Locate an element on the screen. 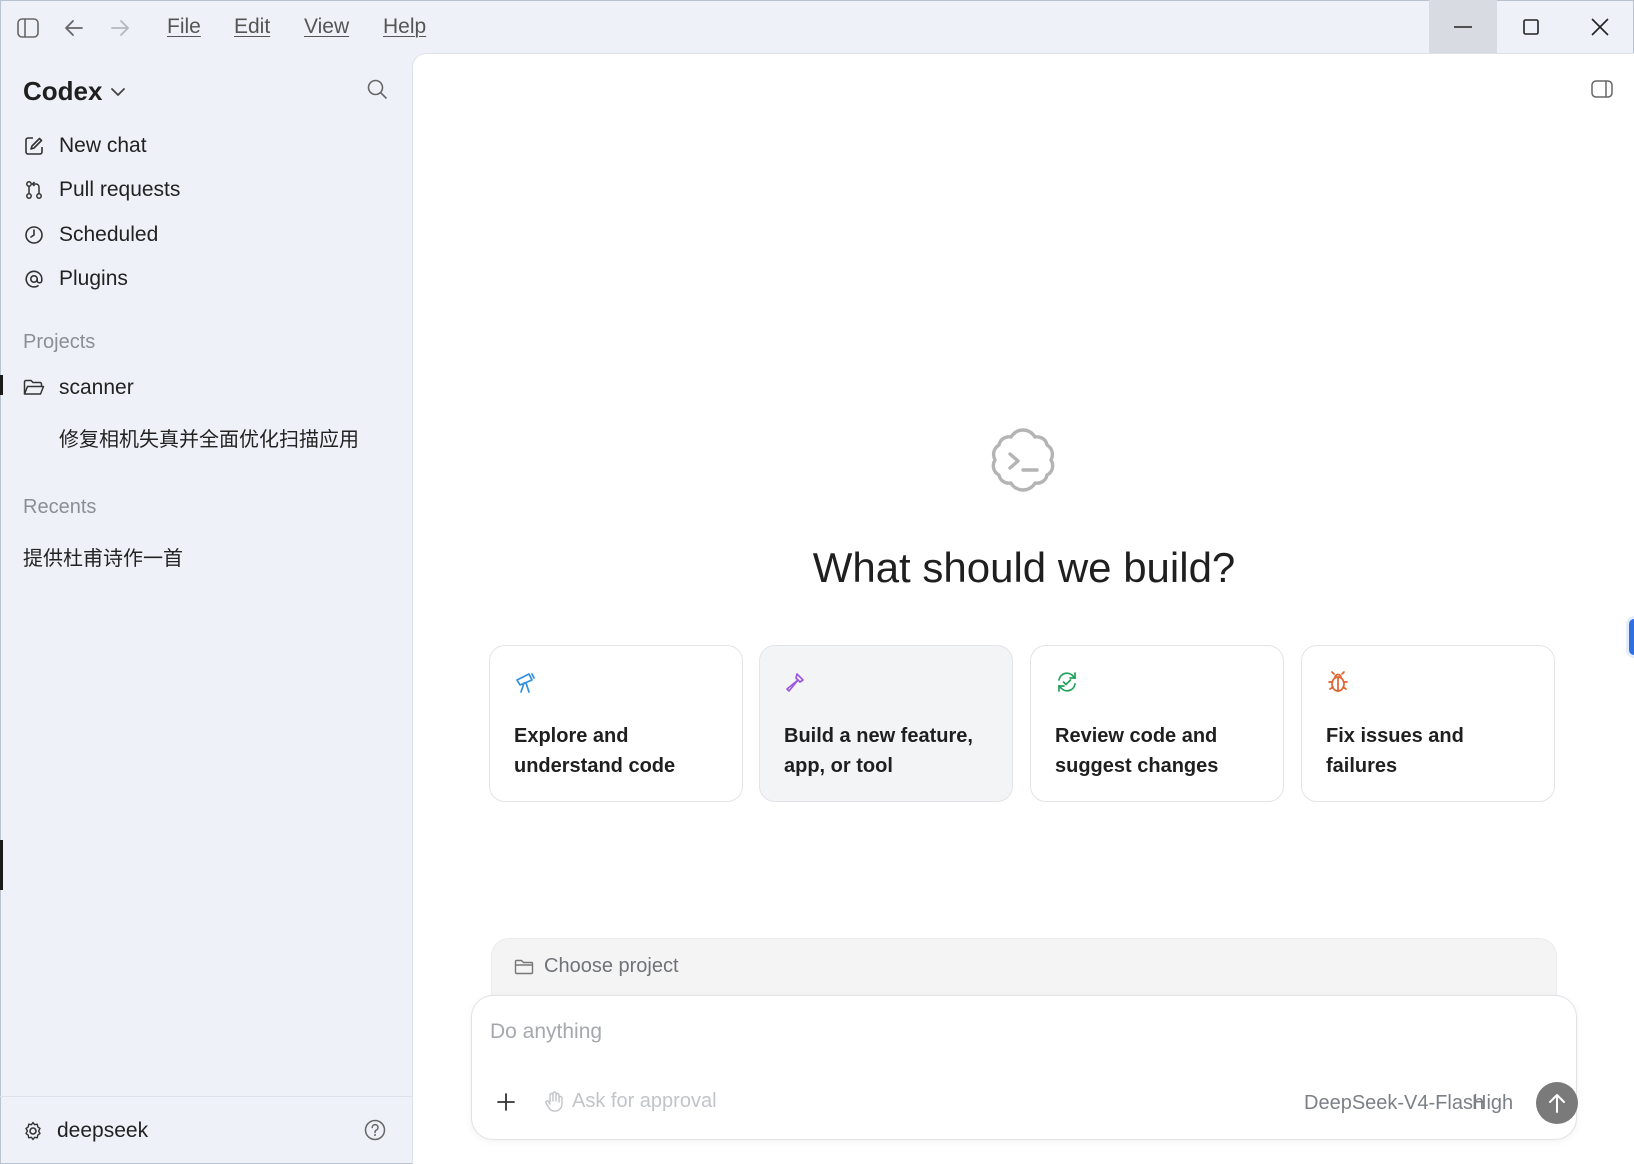 The width and height of the screenshot is (1634, 1164). telescope-icon is located at coordinates (526, 682).